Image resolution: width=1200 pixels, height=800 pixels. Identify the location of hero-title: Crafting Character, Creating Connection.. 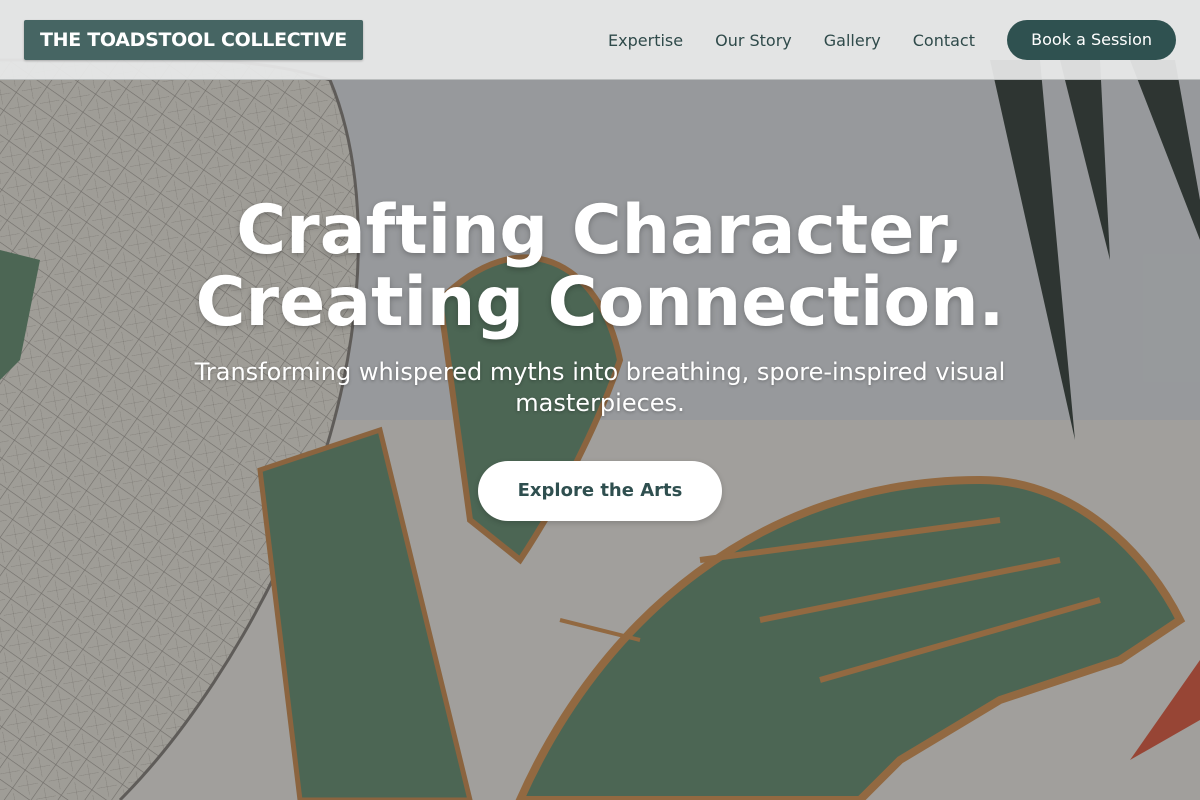
(600, 266).